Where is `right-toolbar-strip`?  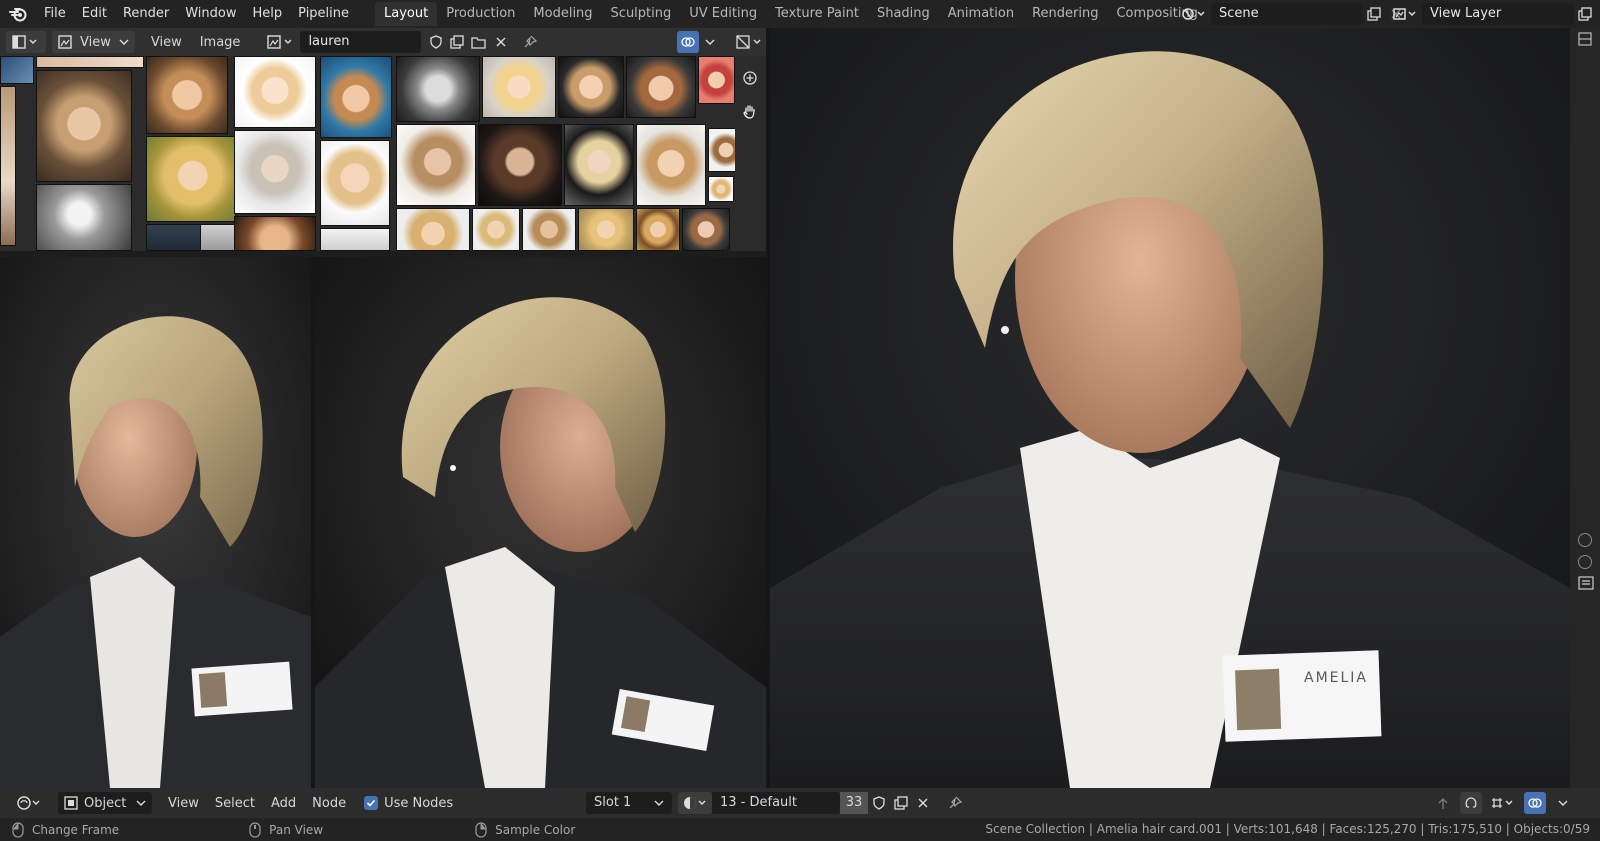 right-toolbar-strip is located at coordinates (1585, 408).